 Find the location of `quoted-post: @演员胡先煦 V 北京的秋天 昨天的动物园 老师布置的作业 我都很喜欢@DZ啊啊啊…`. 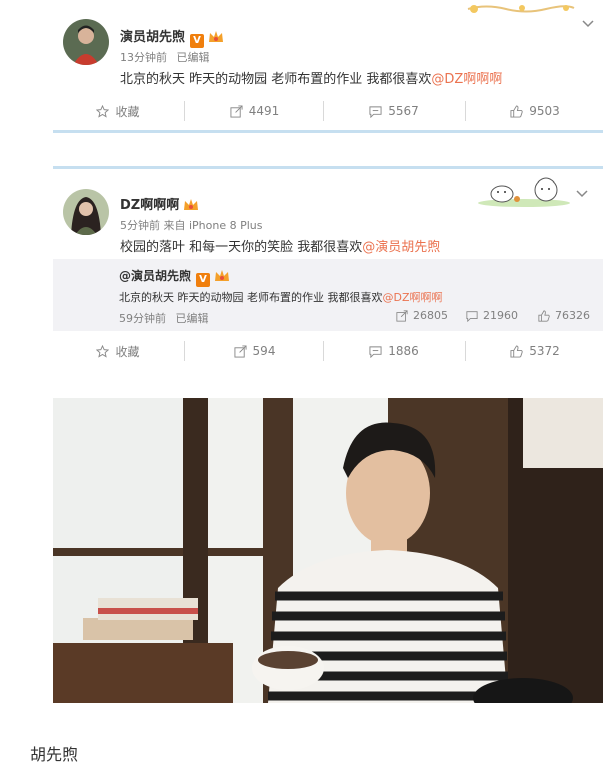

quoted-post: @演员胡先煦 V 北京的秋天 昨天的动物园 老师布置的作业 我都很喜欢@DZ啊啊啊… is located at coordinates (328, 295).